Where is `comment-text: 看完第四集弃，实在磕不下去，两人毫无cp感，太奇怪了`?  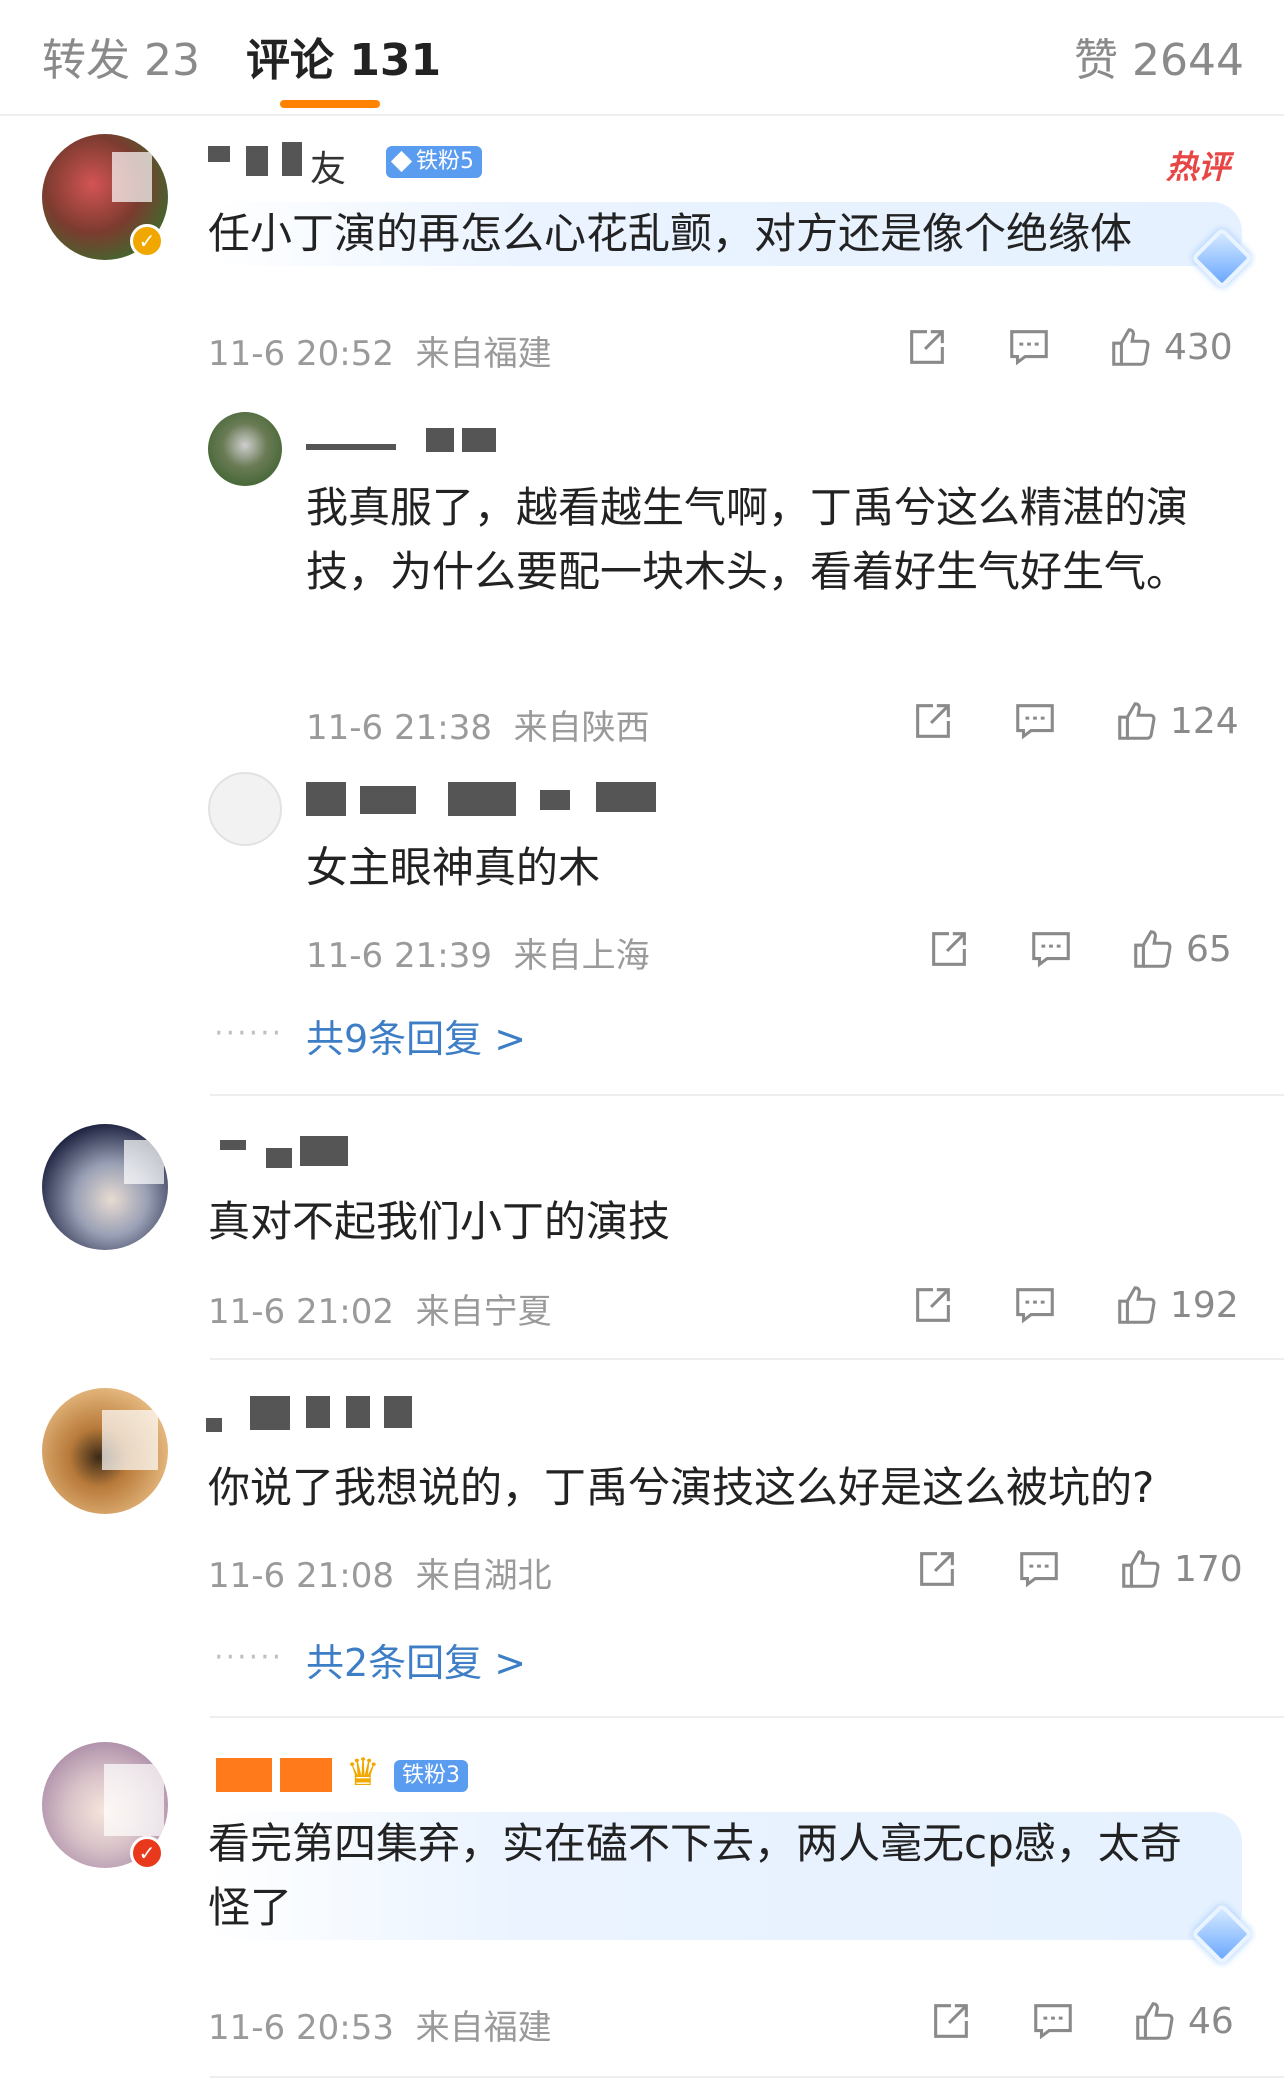
comment-text: 看完第四集弃，实在磕不下去，两人毫无cp感，太奇怪了 is located at coordinates (725, 1876).